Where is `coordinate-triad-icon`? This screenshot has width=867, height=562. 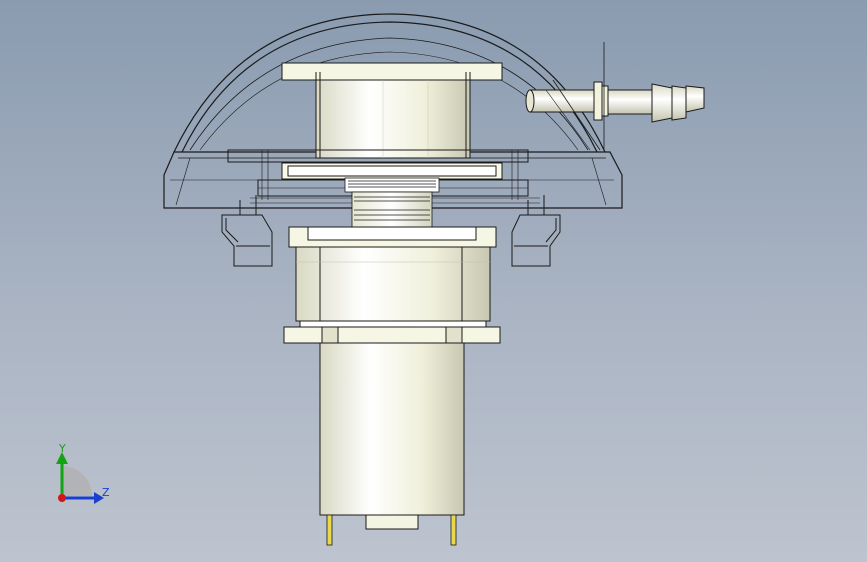
coordinate-triad-icon is located at coordinates (80, 478).